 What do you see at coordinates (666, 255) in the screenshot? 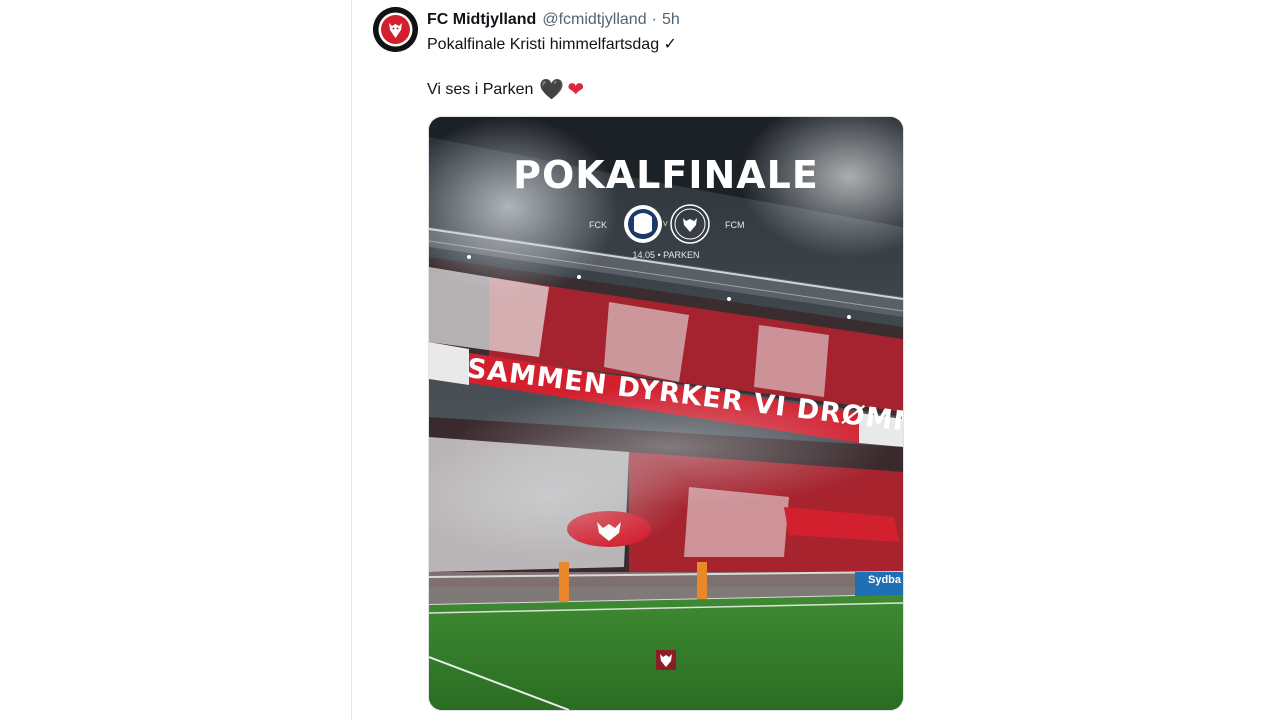
I see `poster-date-venue: 14.05 • PARKEN` at bounding box center [666, 255].